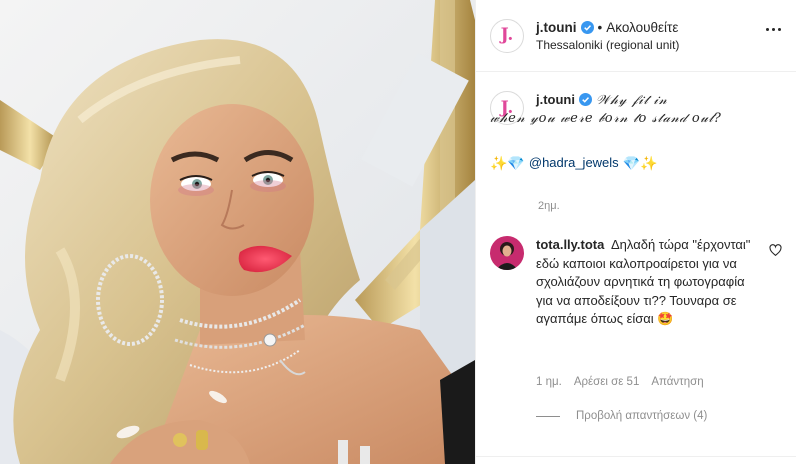 The height and width of the screenshot is (464, 796). I want to click on heart-outline-icon, so click(775, 250).